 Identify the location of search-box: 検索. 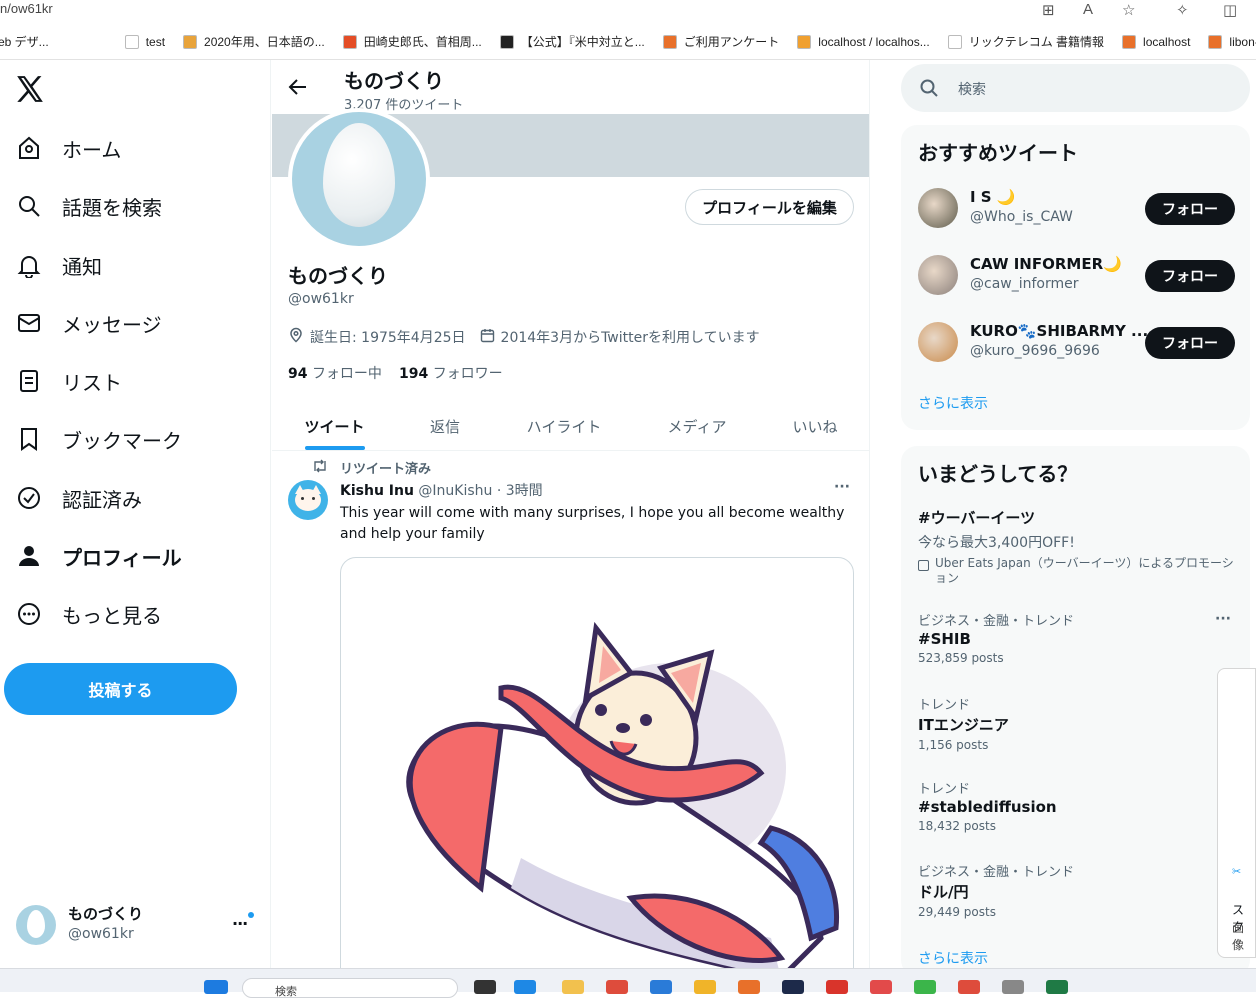
(1075, 88).